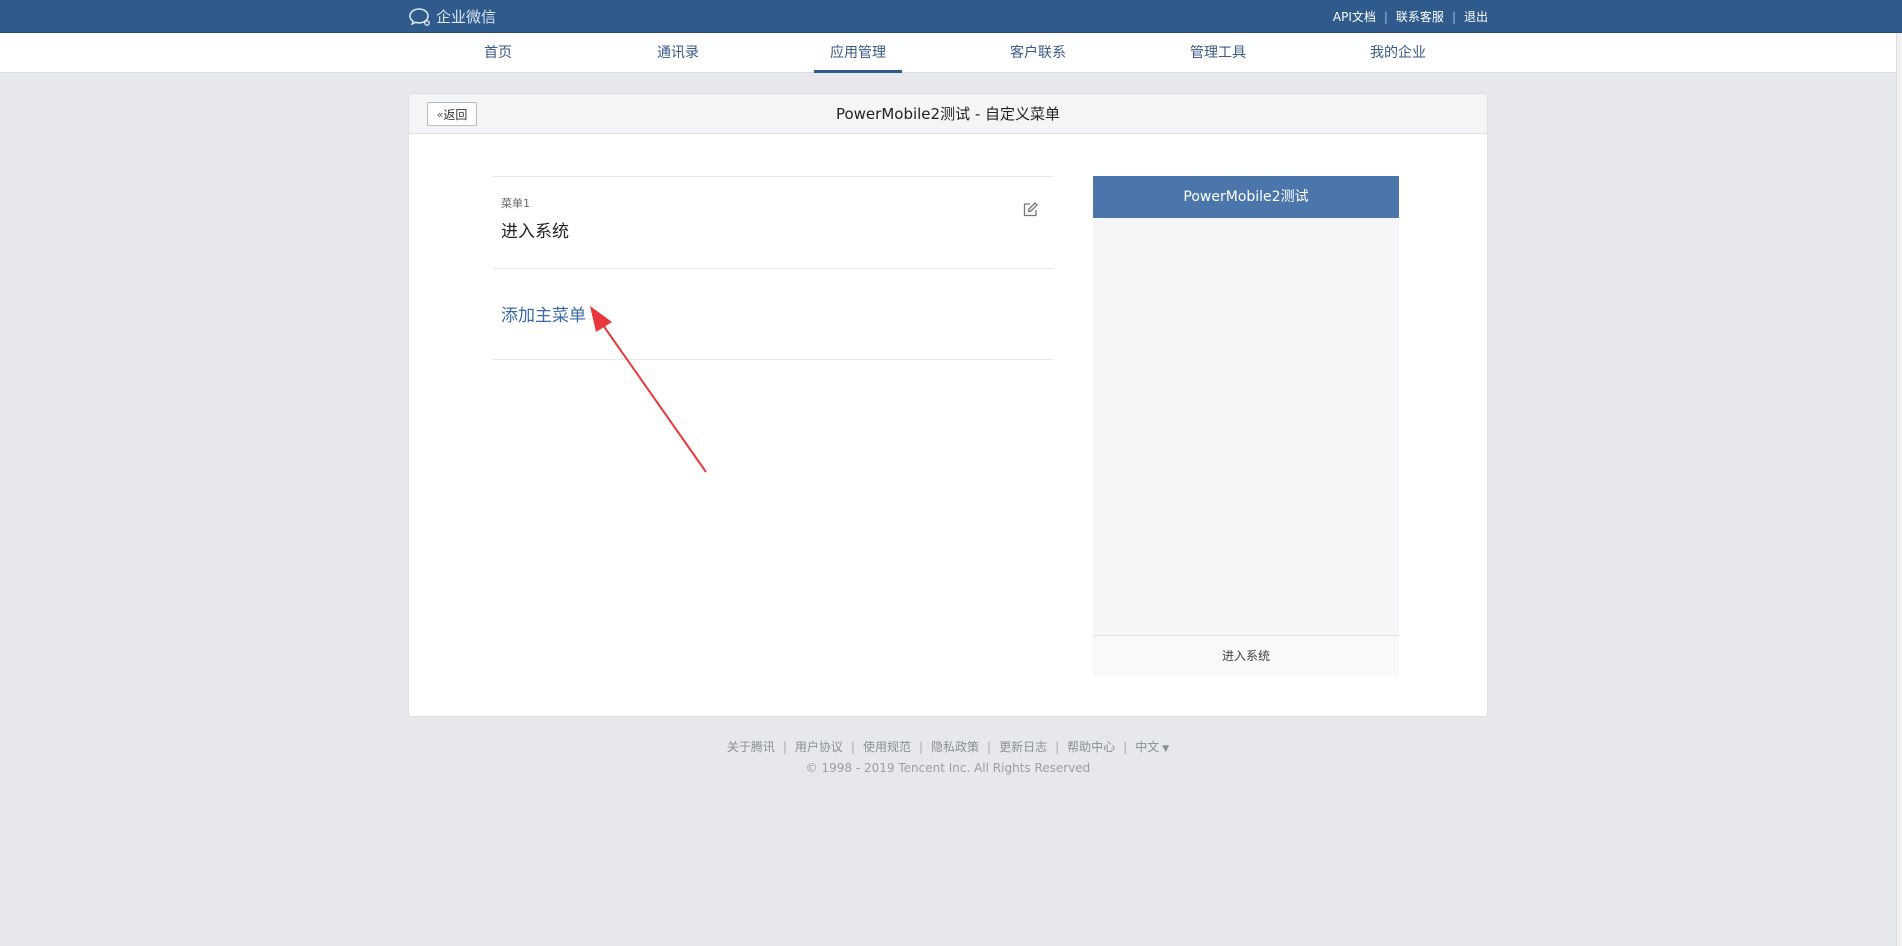 The width and height of the screenshot is (1902, 946). What do you see at coordinates (455, 114) in the screenshot?
I see `back-button-label: 返回` at bounding box center [455, 114].